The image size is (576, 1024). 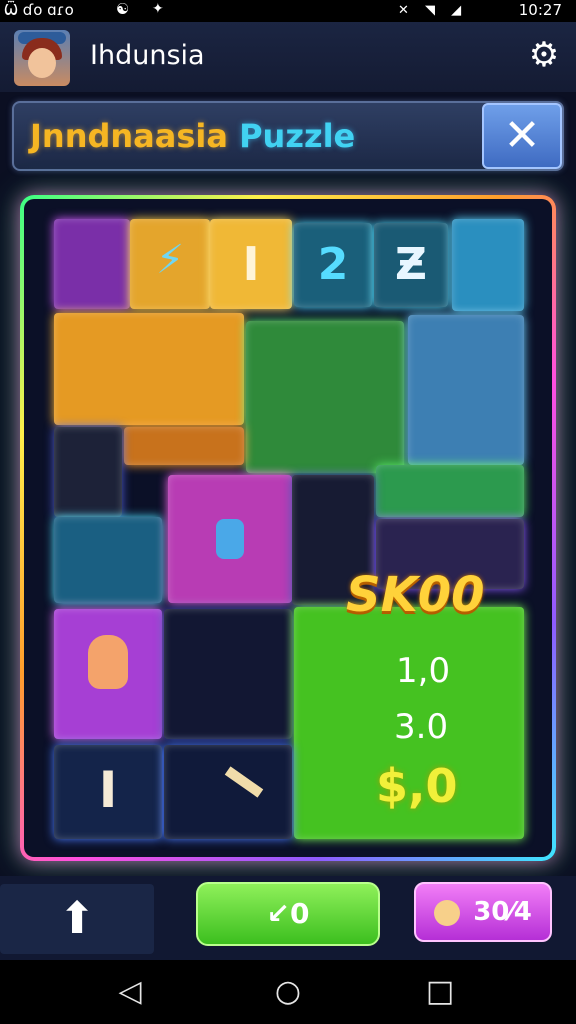 What do you see at coordinates (42, 63) in the screenshot?
I see `avatar-face` at bounding box center [42, 63].